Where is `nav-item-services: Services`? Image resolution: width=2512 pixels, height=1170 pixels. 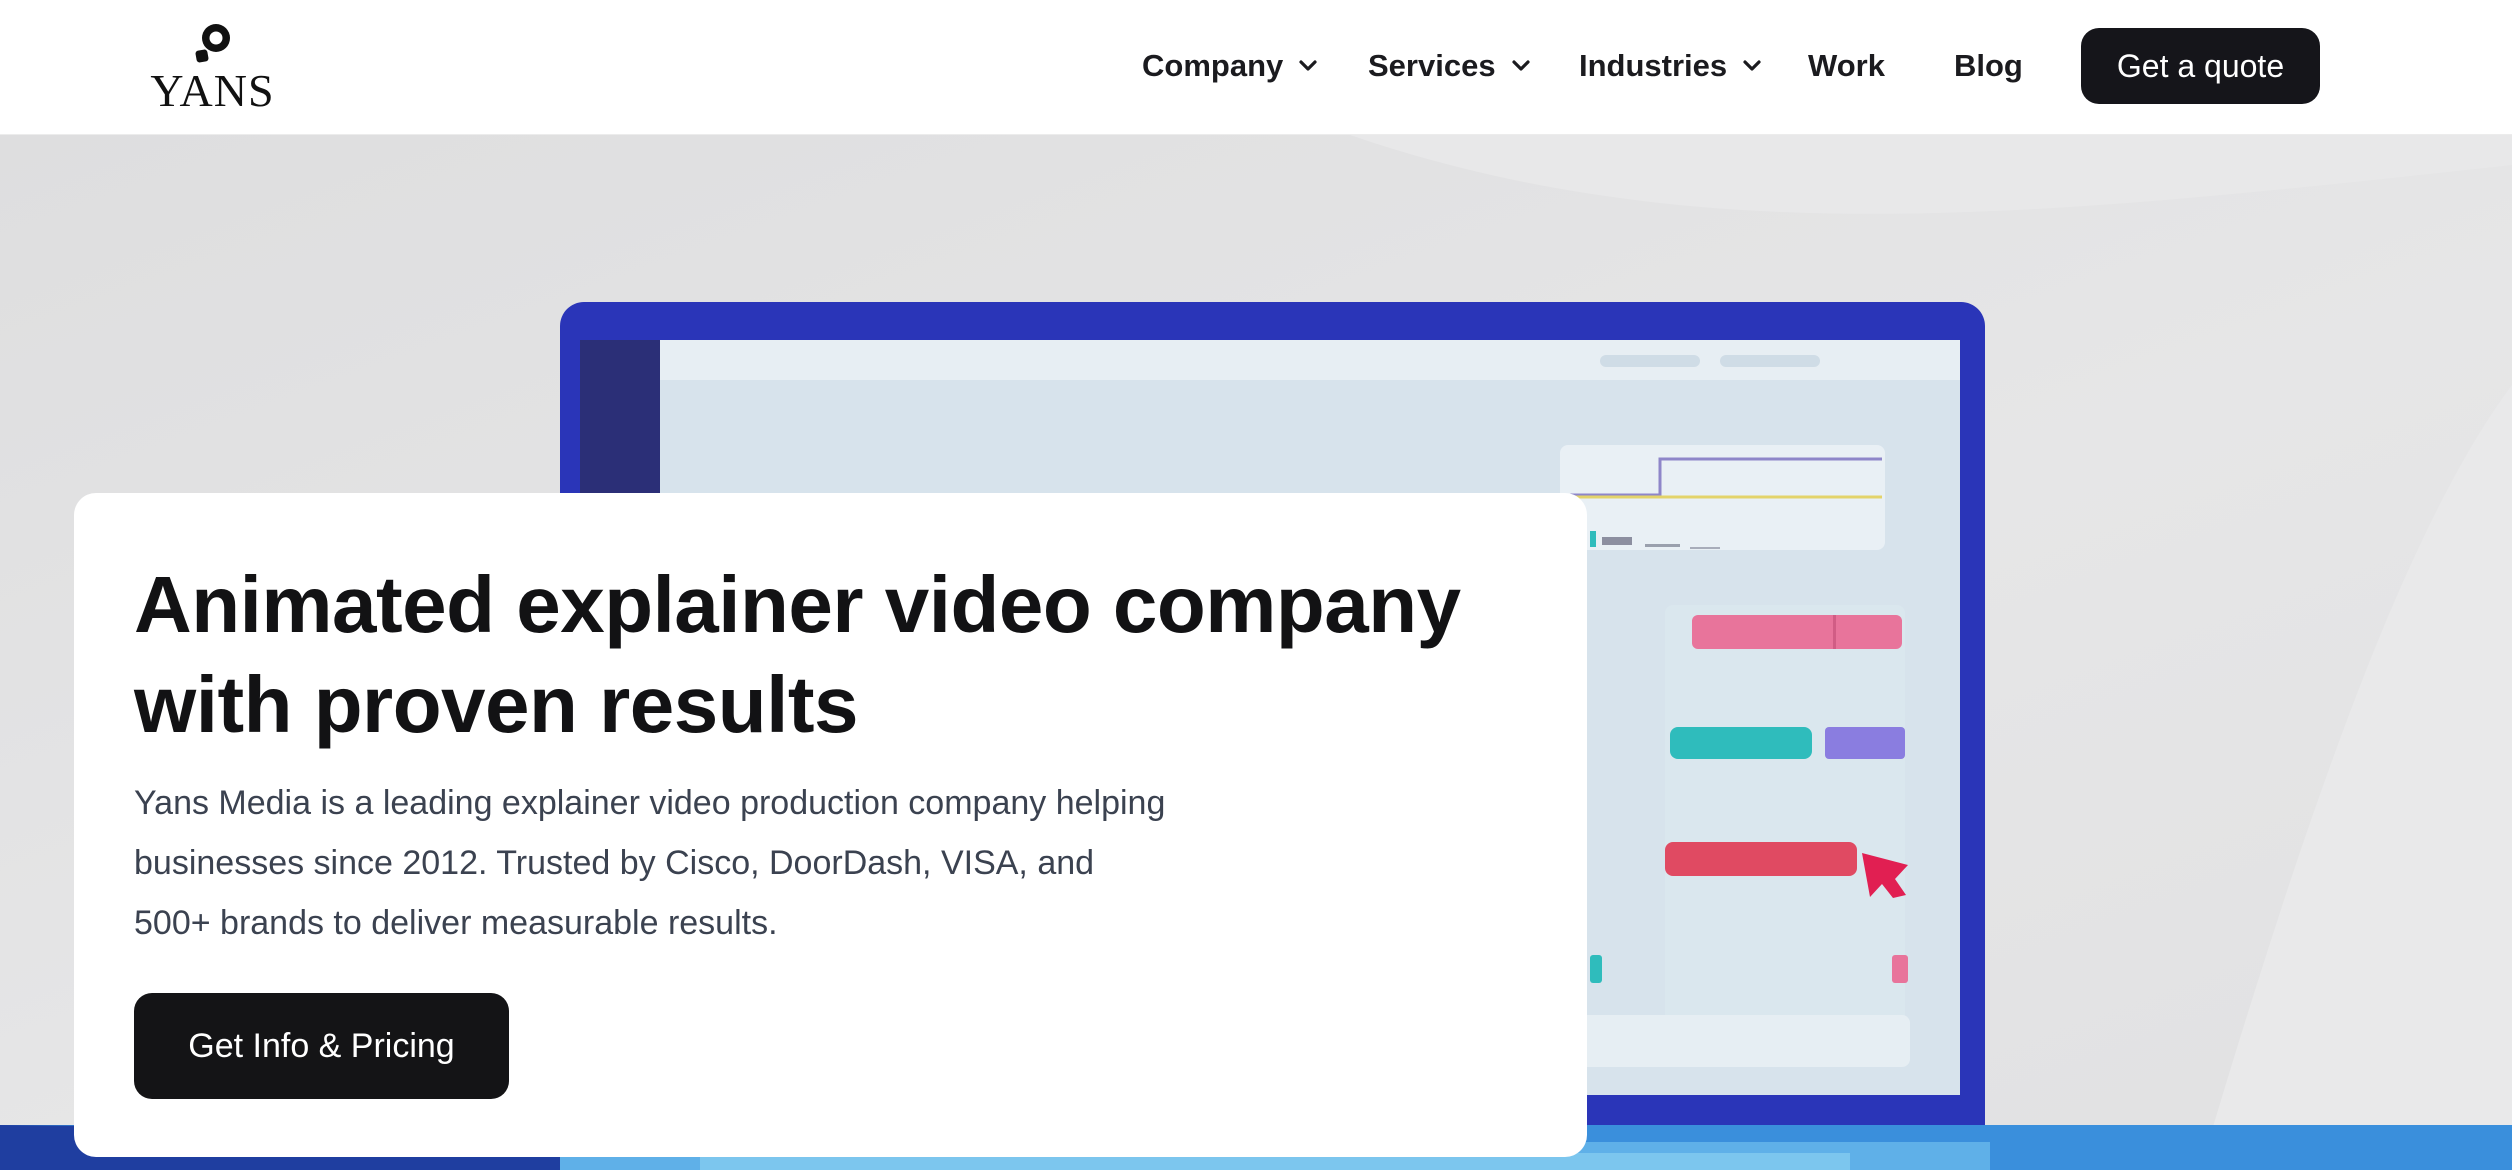 nav-item-services: Services is located at coordinates (1450, 66).